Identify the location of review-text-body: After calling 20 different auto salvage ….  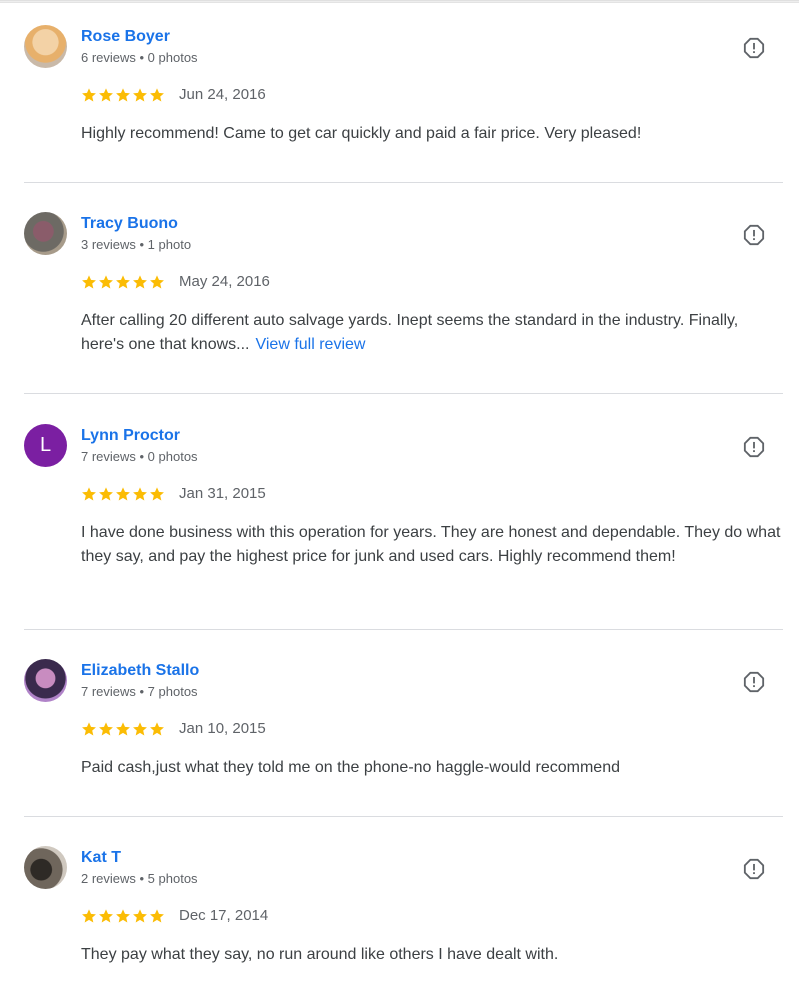
(410, 332).